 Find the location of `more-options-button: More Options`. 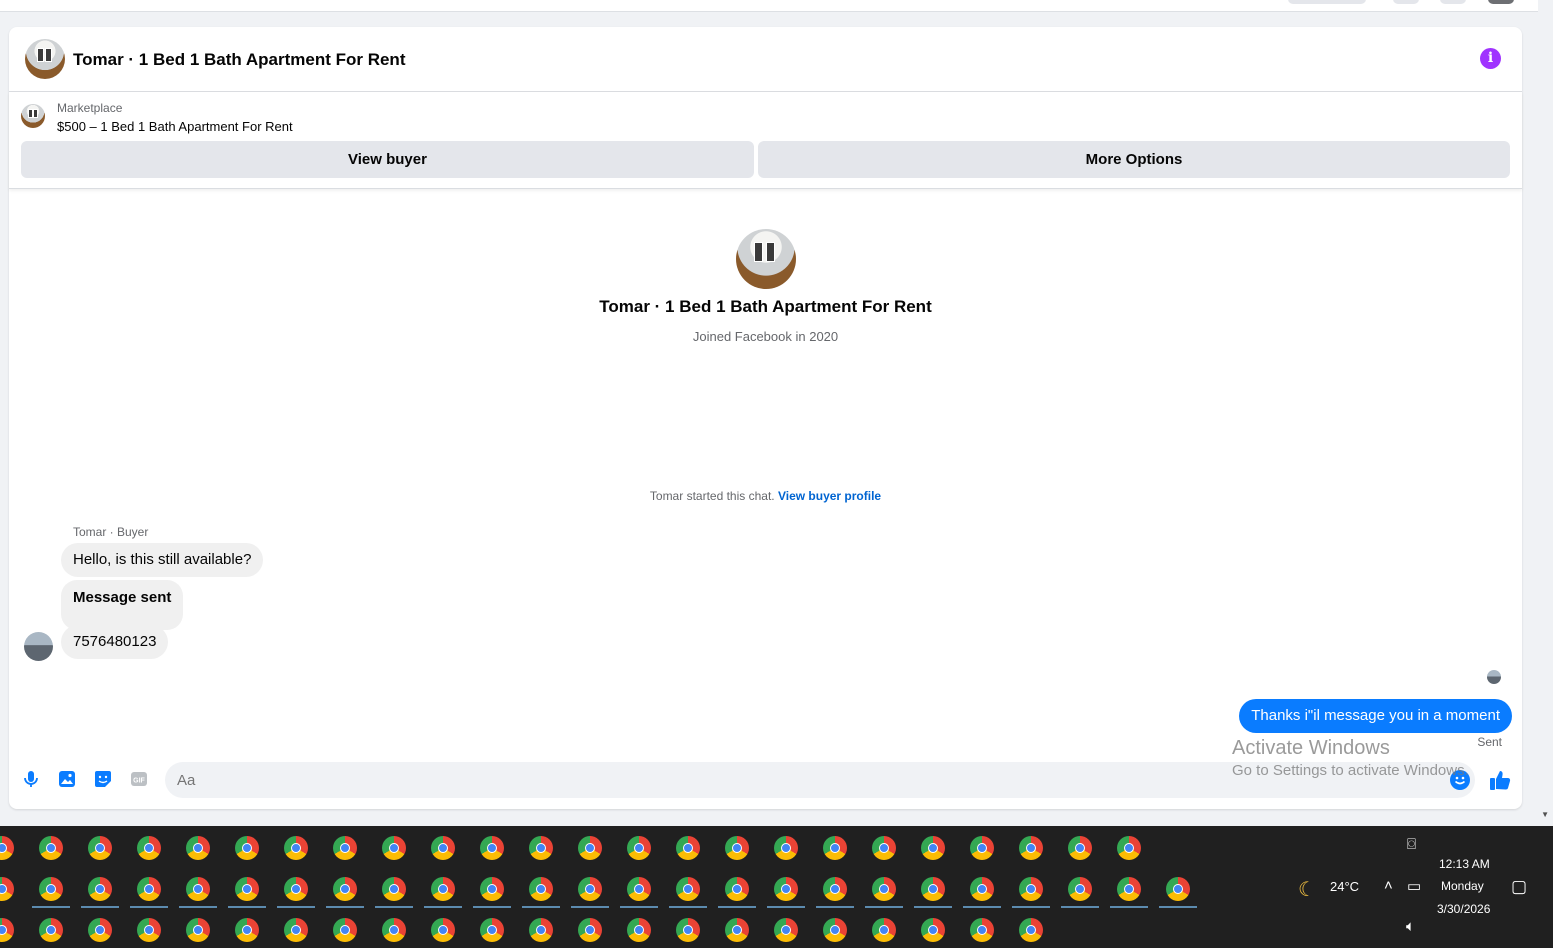

more-options-button: More Options is located at coordinates (1134, 159).